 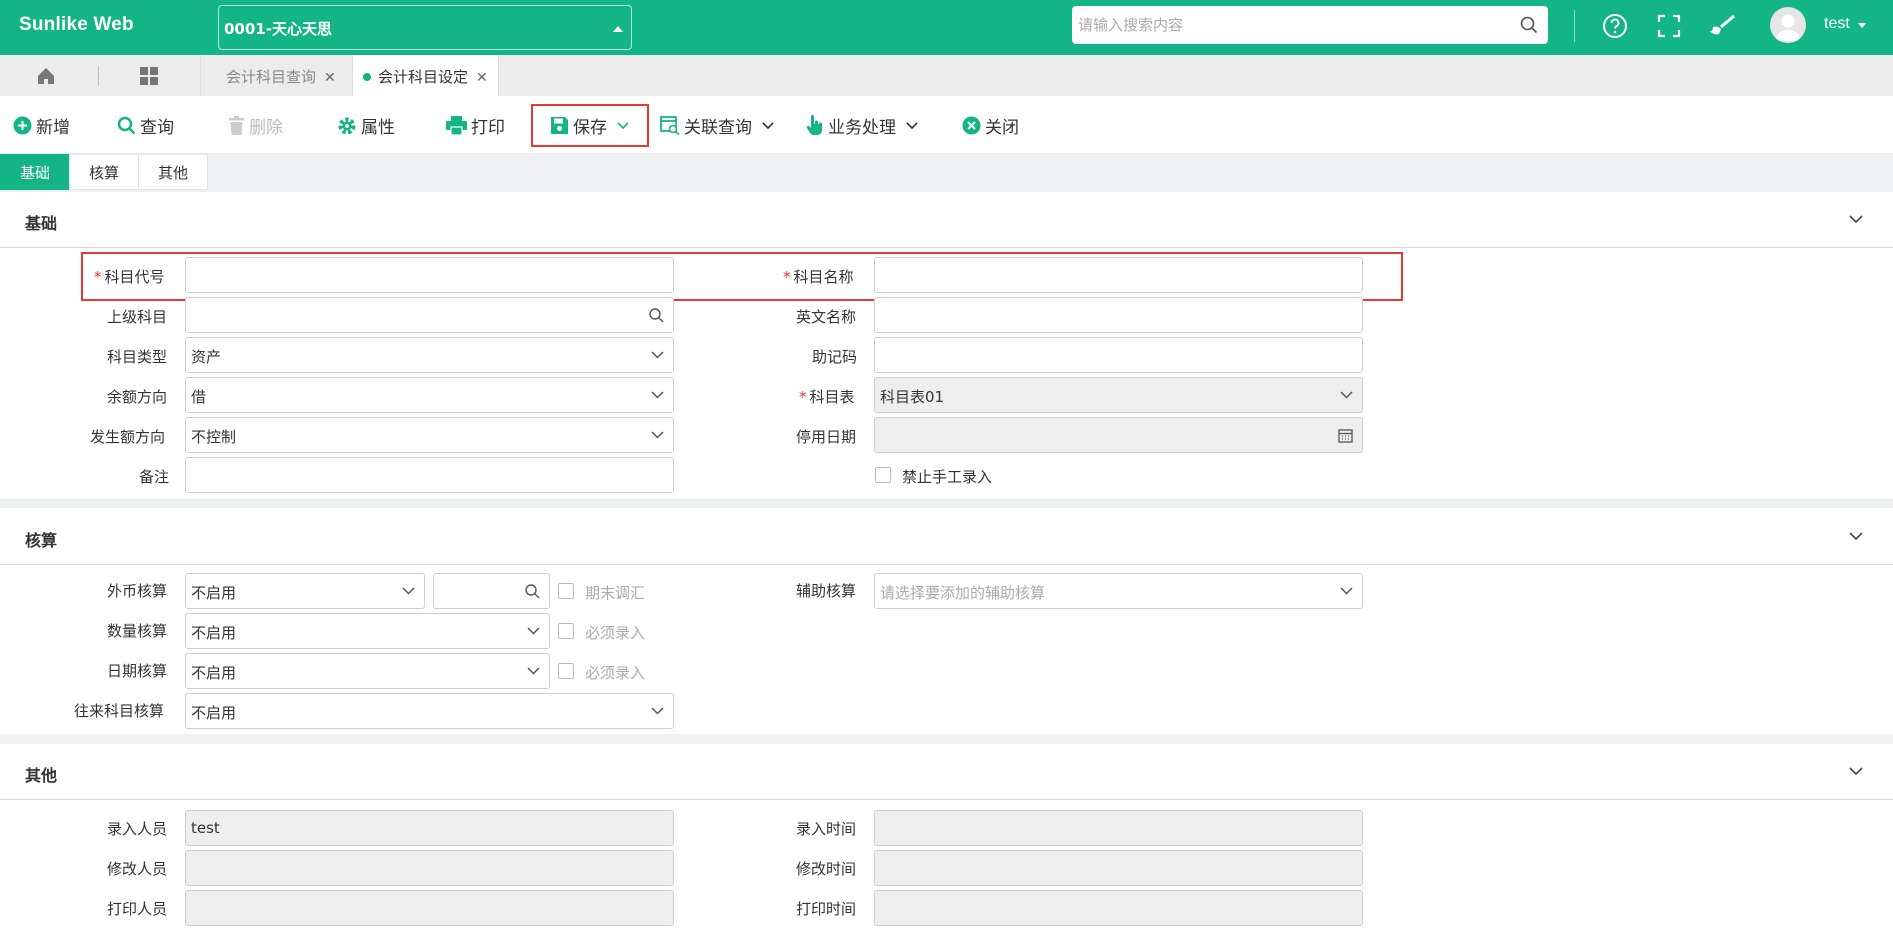 I want to click on active-dot-icon, so click(x=367, y=77).